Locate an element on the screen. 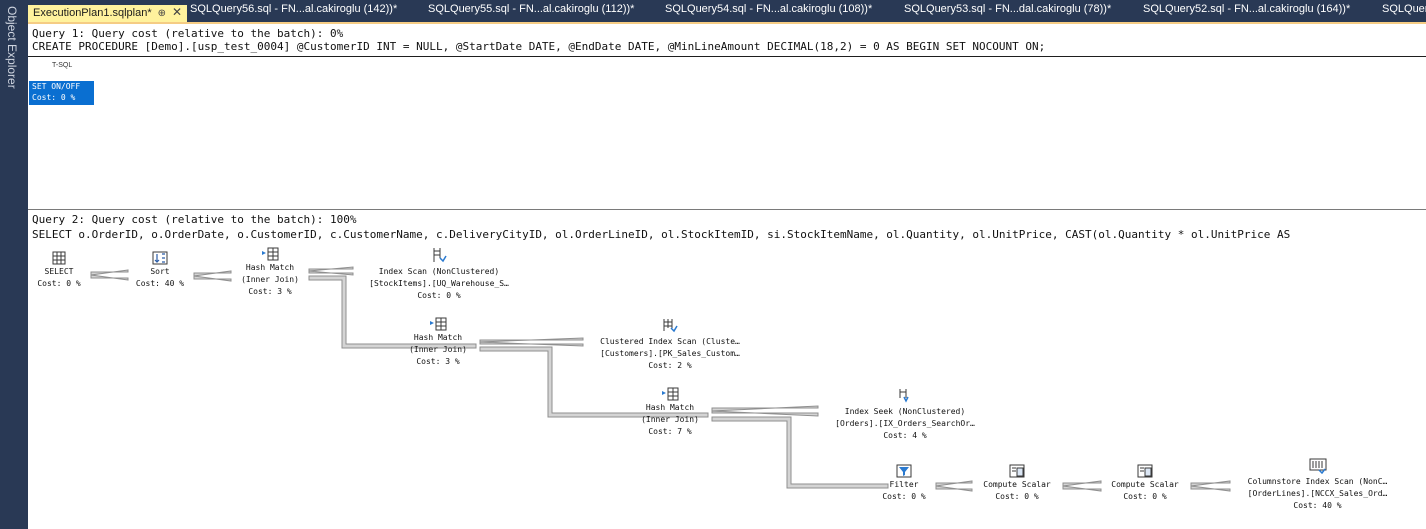  edge-sort-select is located at coordinates (109, 275).